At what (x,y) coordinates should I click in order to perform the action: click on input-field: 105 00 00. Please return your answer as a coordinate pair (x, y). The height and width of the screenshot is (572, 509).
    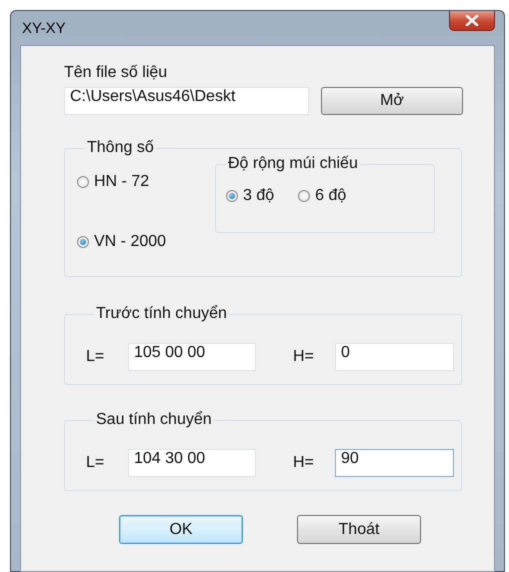
    Looking at the image, I should click on (192, 356).